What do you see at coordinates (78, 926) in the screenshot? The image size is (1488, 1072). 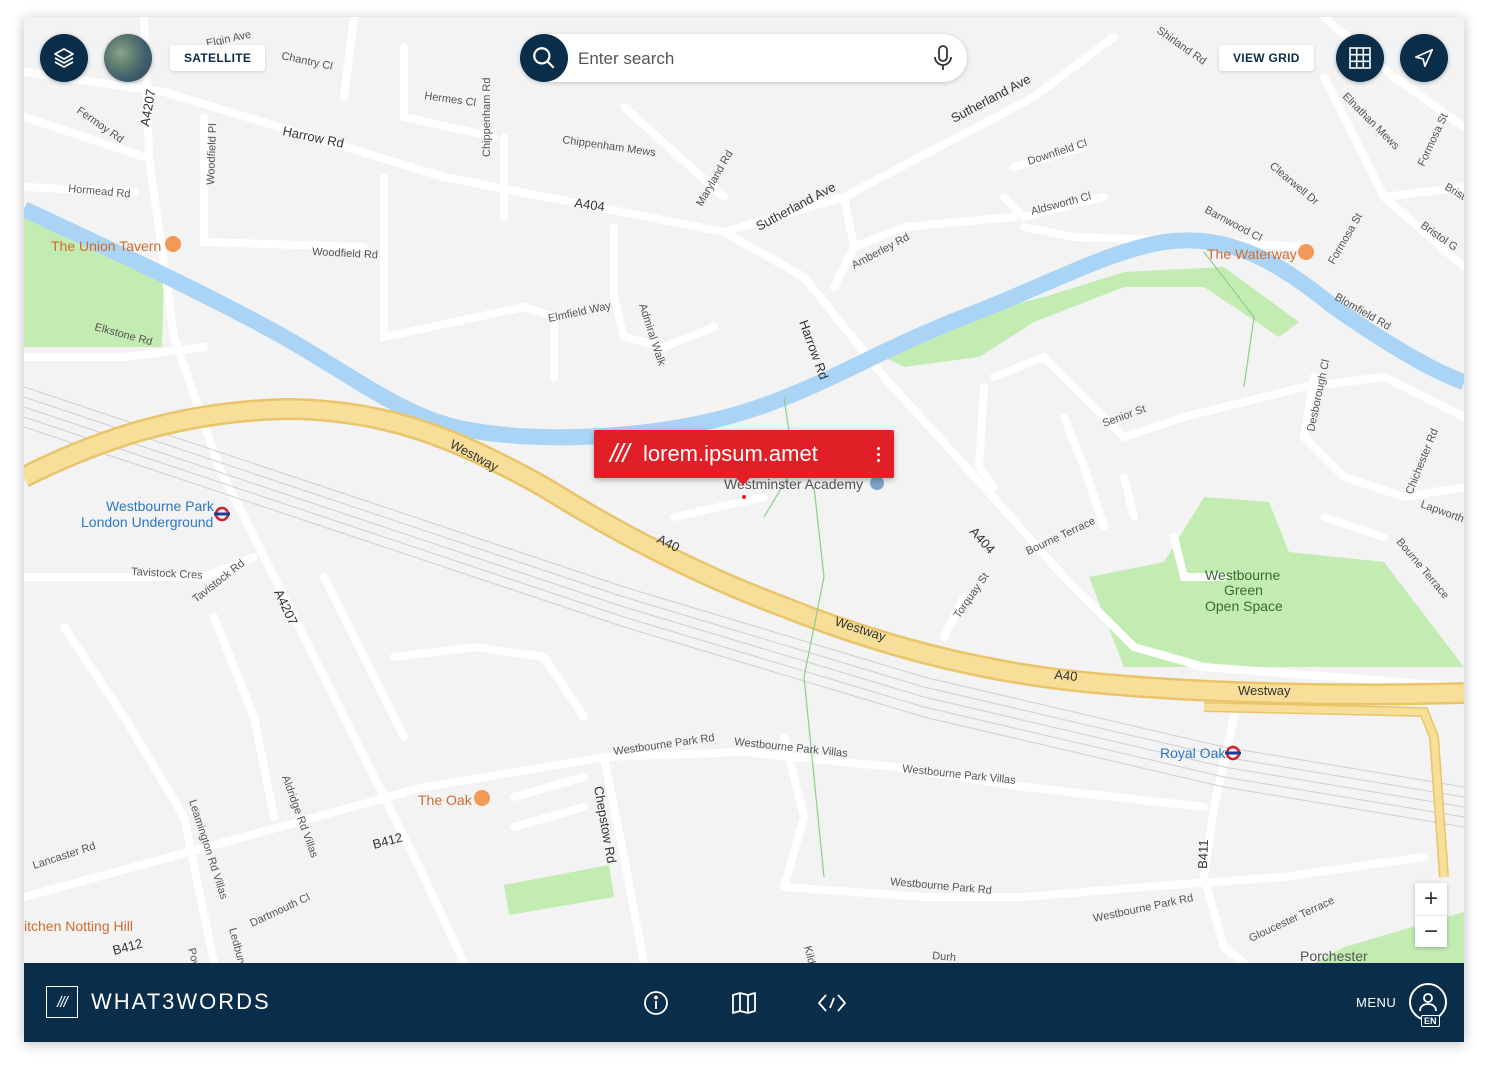 I see `svg-text: itchen Notting Hill` at bounding box center [78, 926].